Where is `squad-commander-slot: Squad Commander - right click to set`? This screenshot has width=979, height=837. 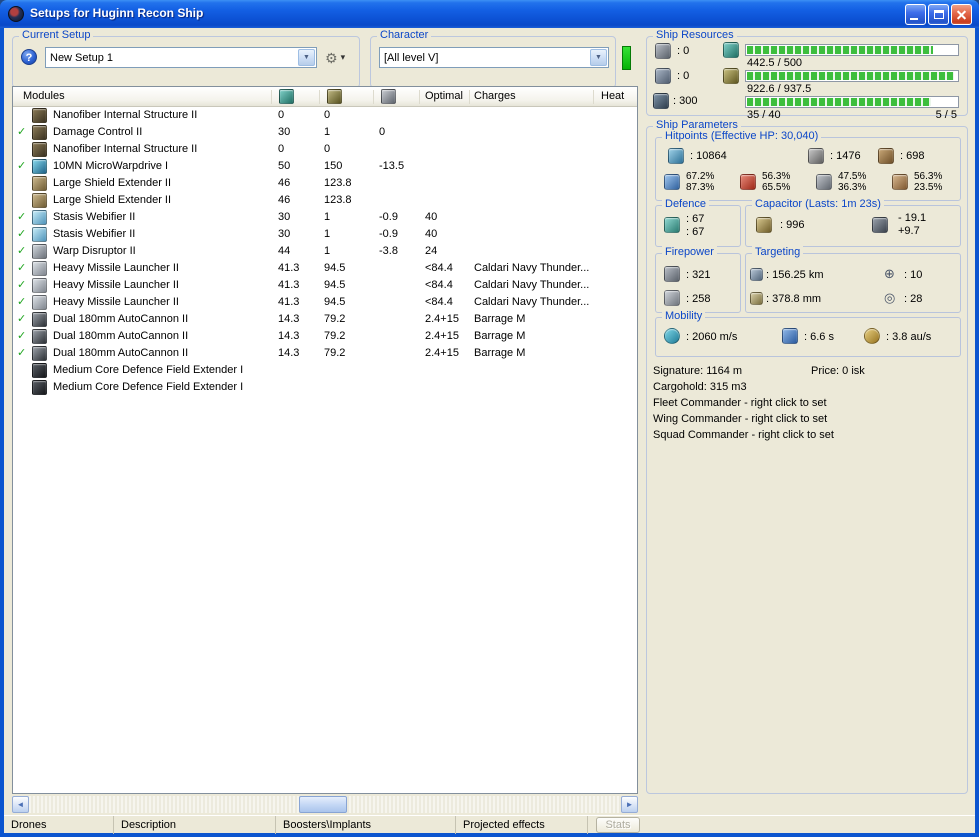
squad-commander-slot: Squad Commander - right click to set is located at coordinates (743, 435).